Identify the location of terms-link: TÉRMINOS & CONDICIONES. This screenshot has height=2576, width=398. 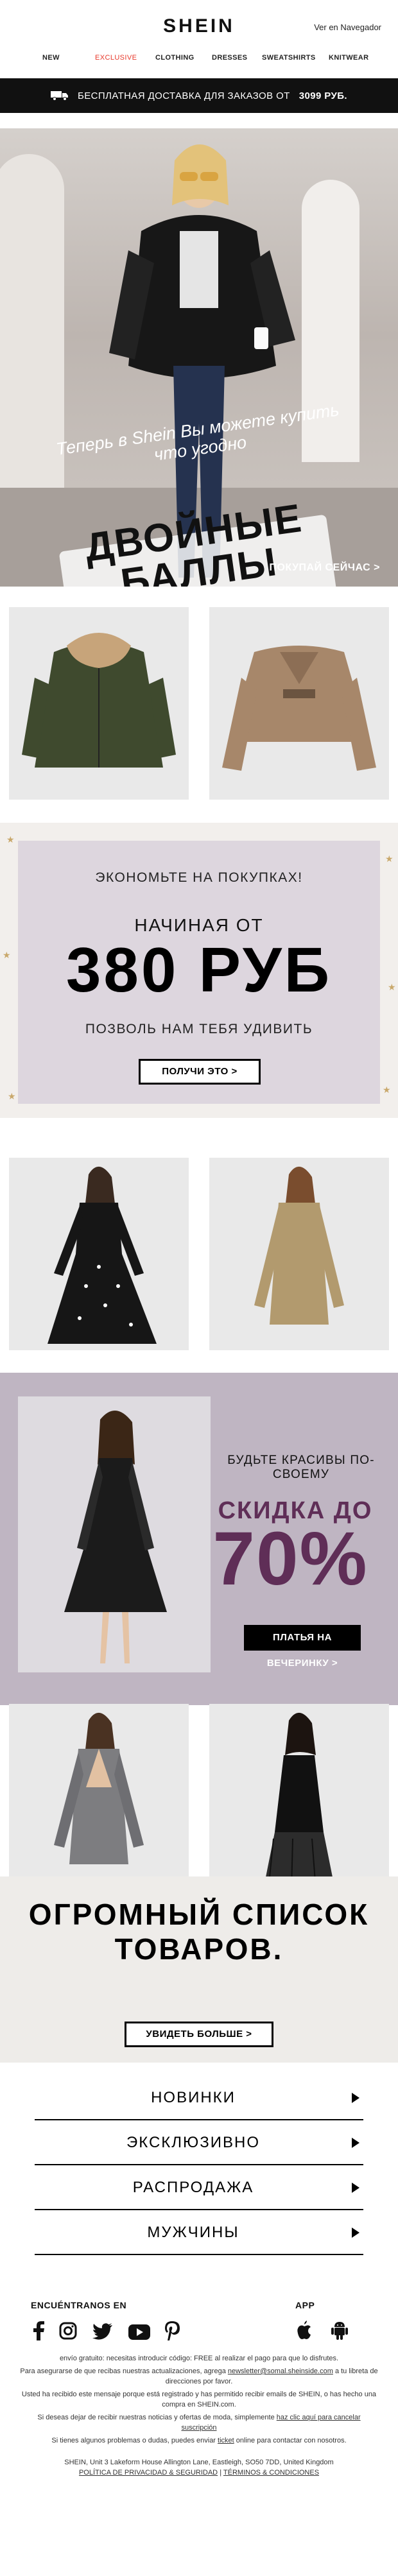
(271, 2473).